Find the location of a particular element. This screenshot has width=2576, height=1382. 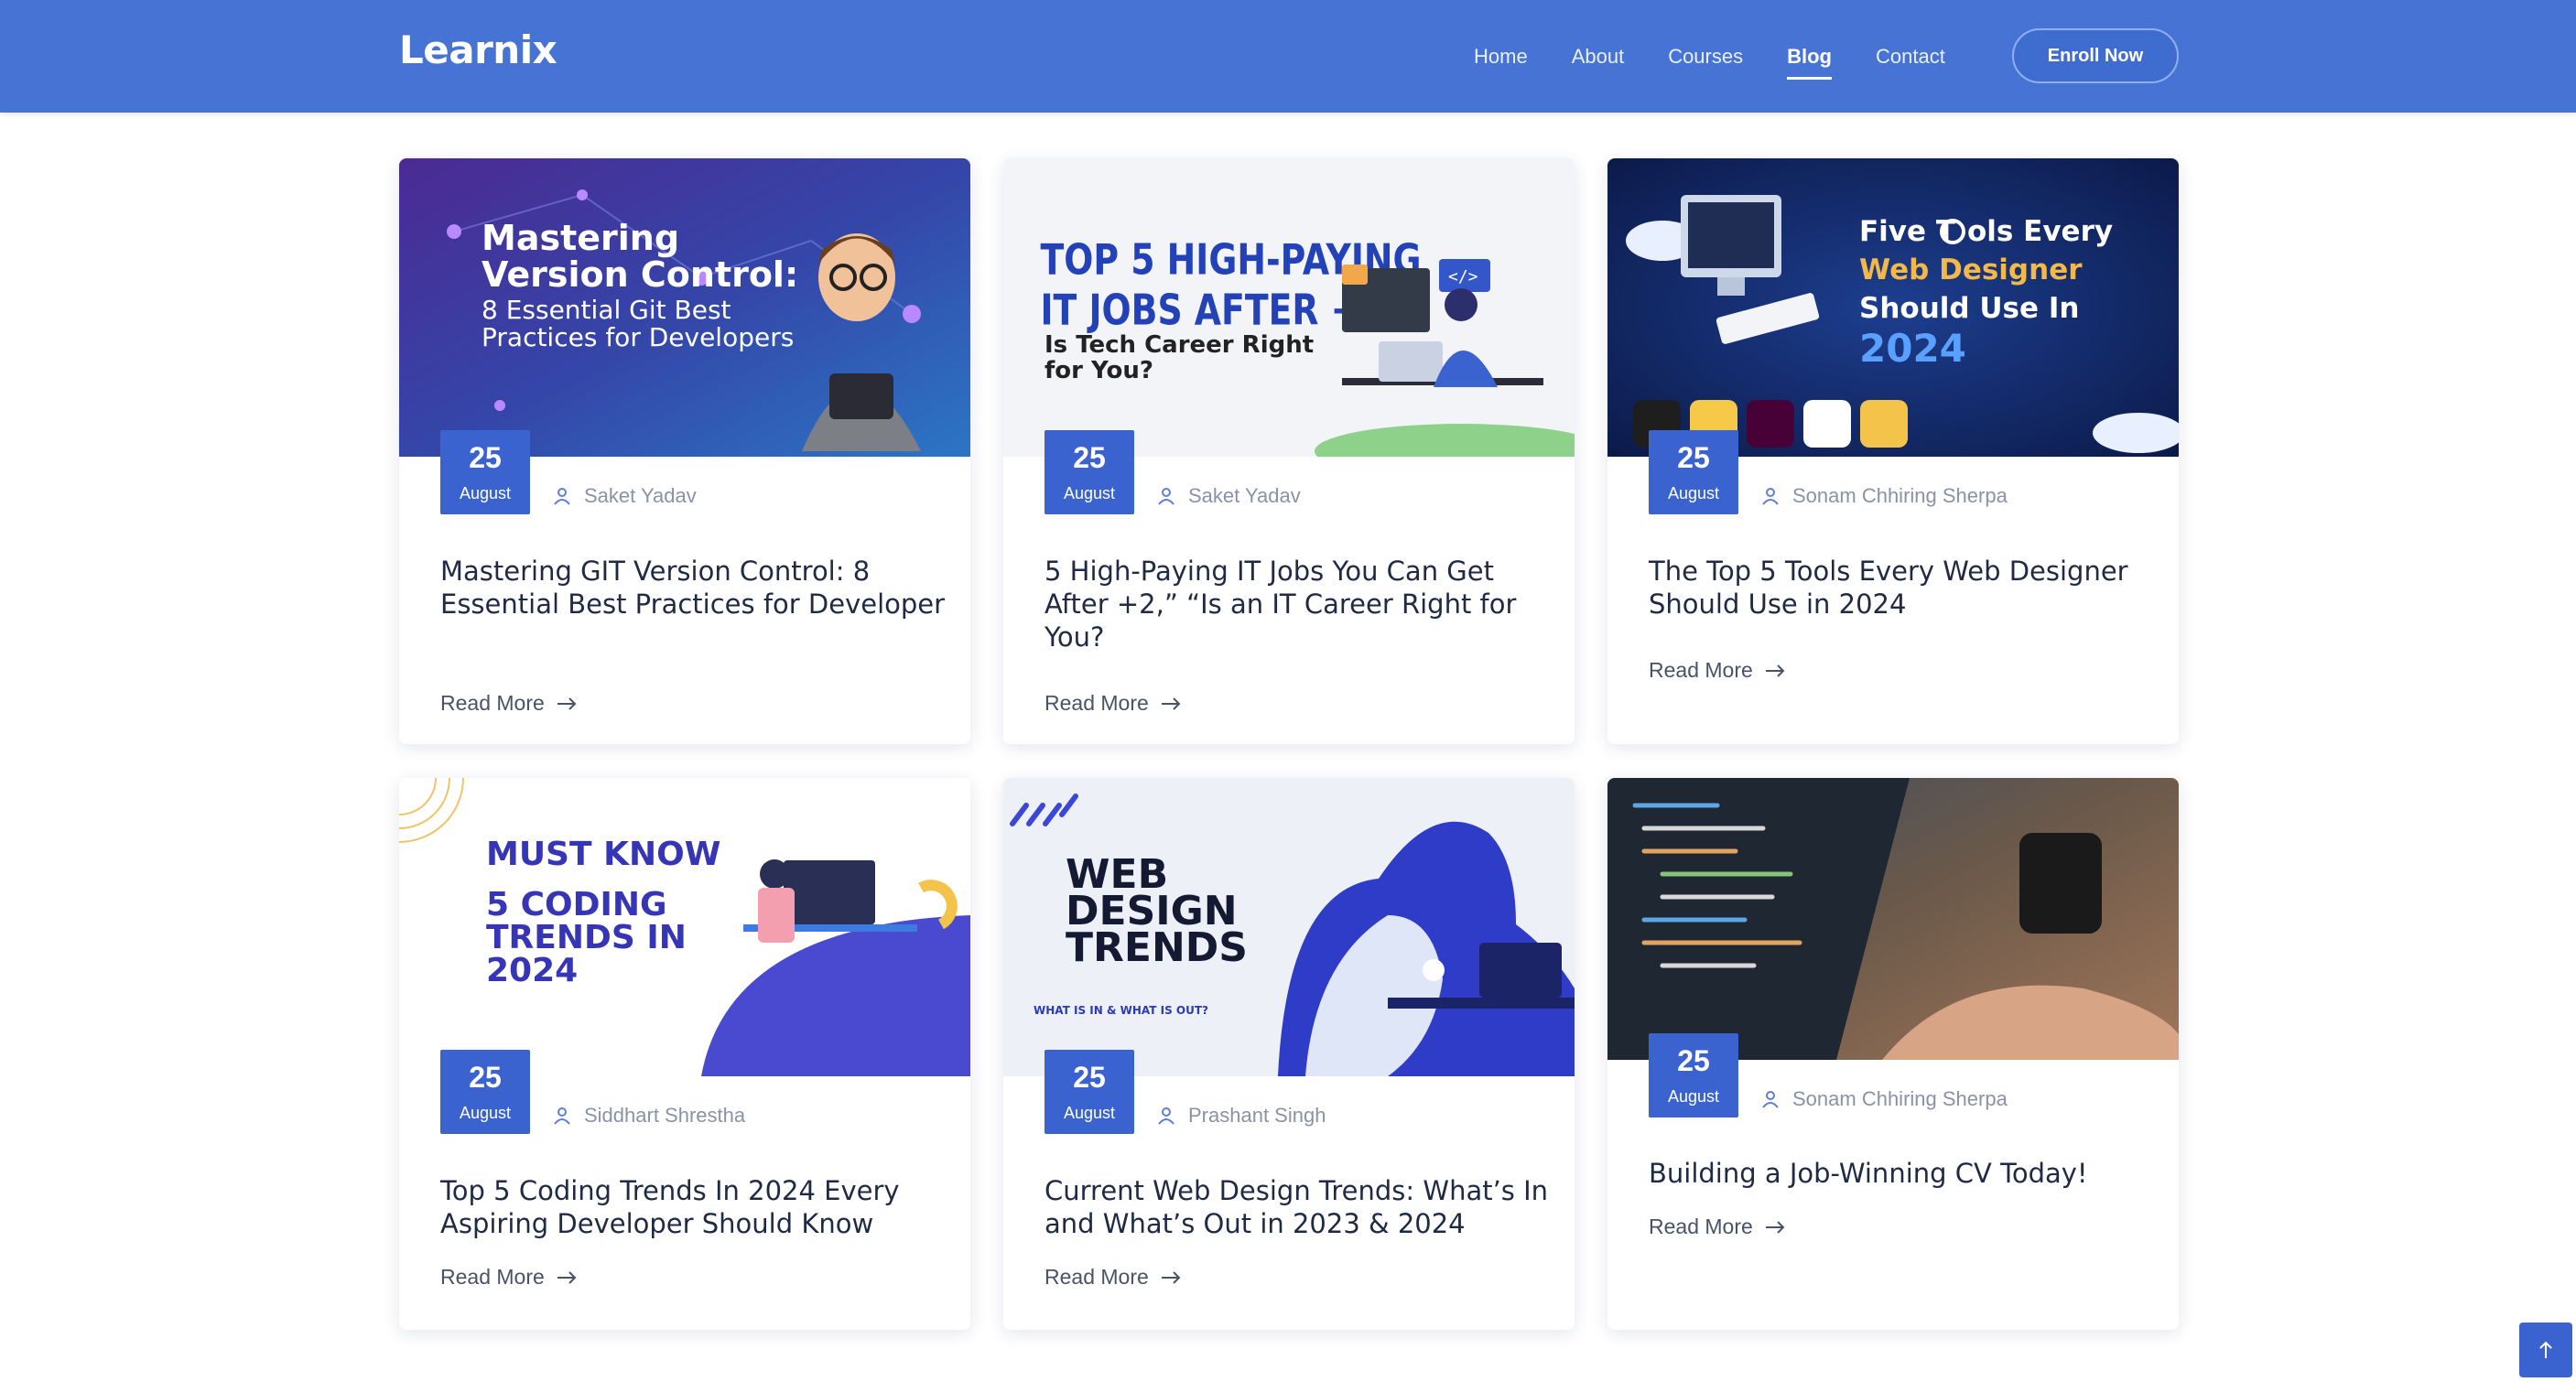

scroll-to-top-button is located at coordinates (2546, 1350).